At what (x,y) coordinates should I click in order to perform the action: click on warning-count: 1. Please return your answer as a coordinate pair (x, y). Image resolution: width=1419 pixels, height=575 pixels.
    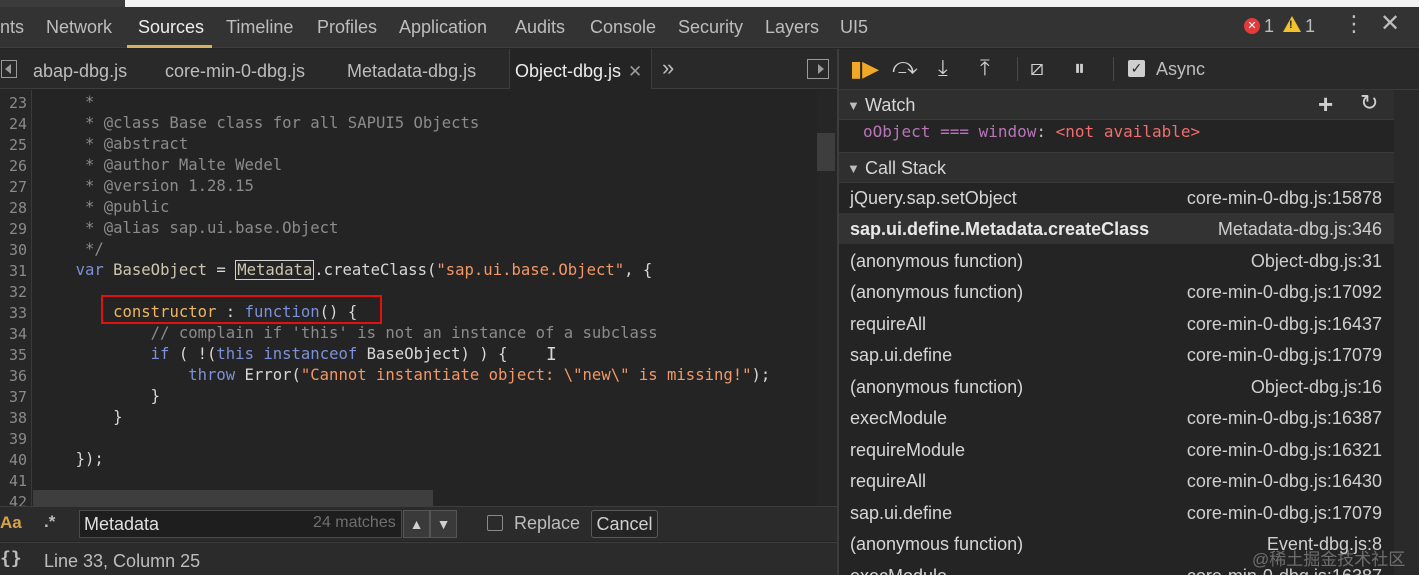
    Looking at the image, I should click on (1310, 26).